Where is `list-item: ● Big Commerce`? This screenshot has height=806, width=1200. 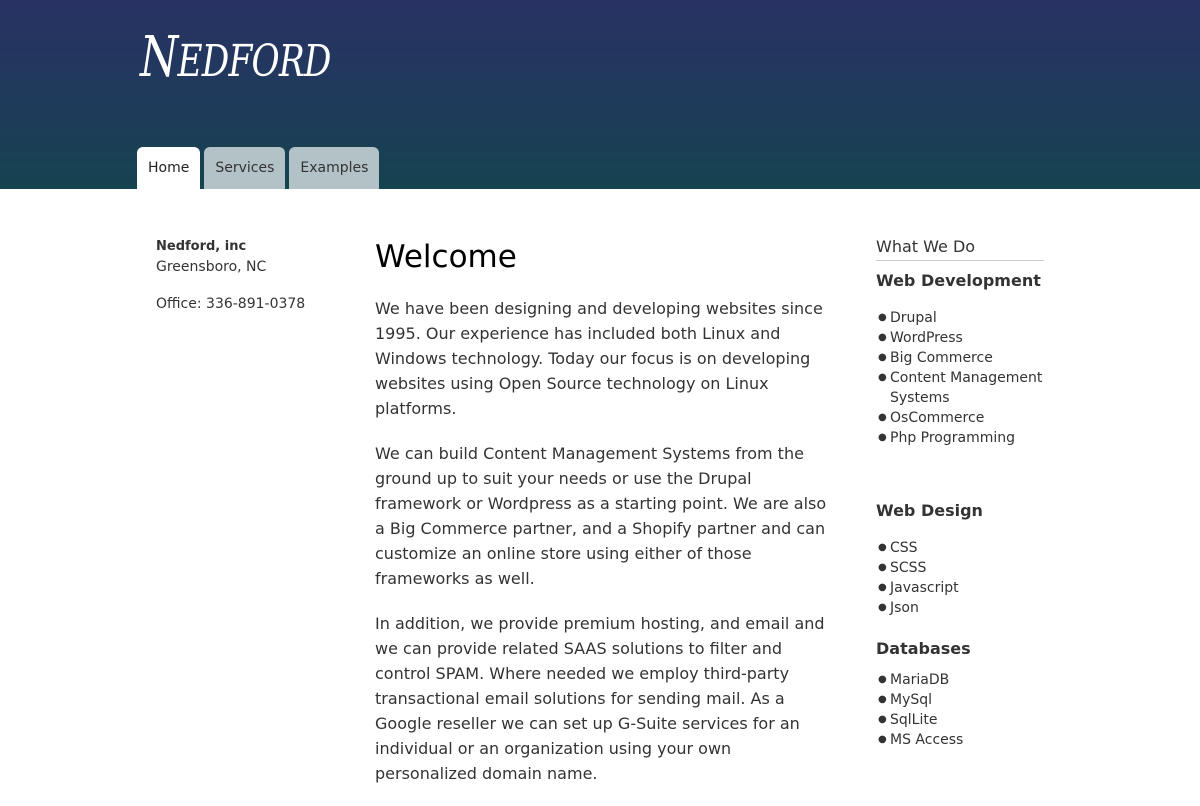
list-item: ● Big Commerce is located at coordinates (935, 358).